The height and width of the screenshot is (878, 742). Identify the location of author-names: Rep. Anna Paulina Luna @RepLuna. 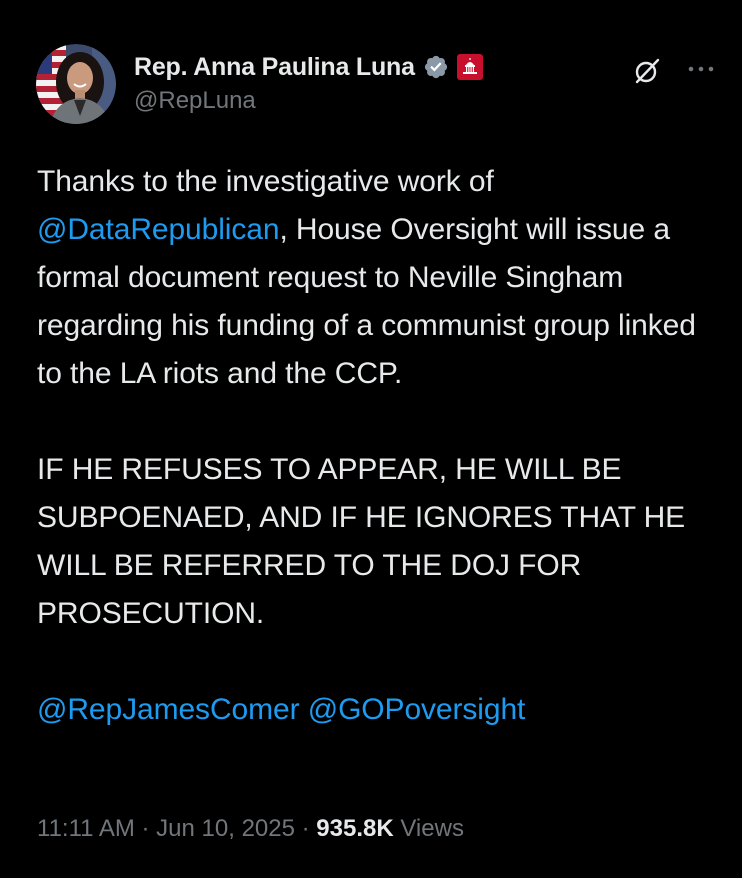
(308, 82).